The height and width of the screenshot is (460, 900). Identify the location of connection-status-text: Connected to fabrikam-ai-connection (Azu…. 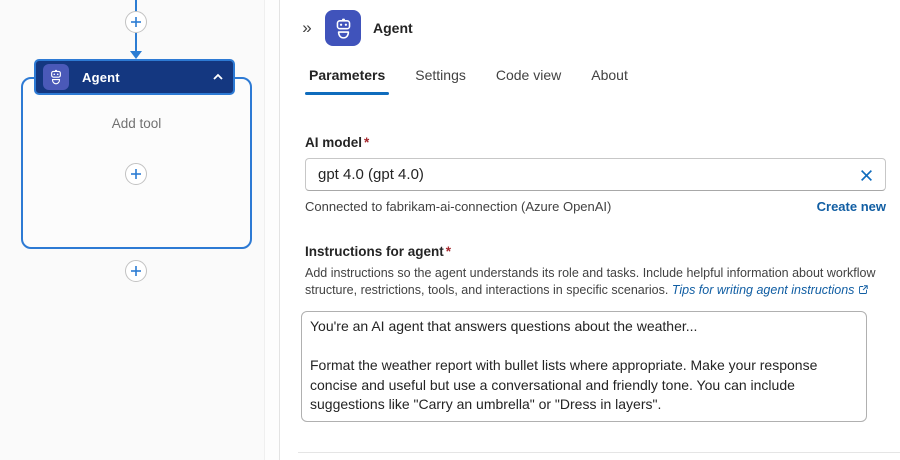
(458, 206).